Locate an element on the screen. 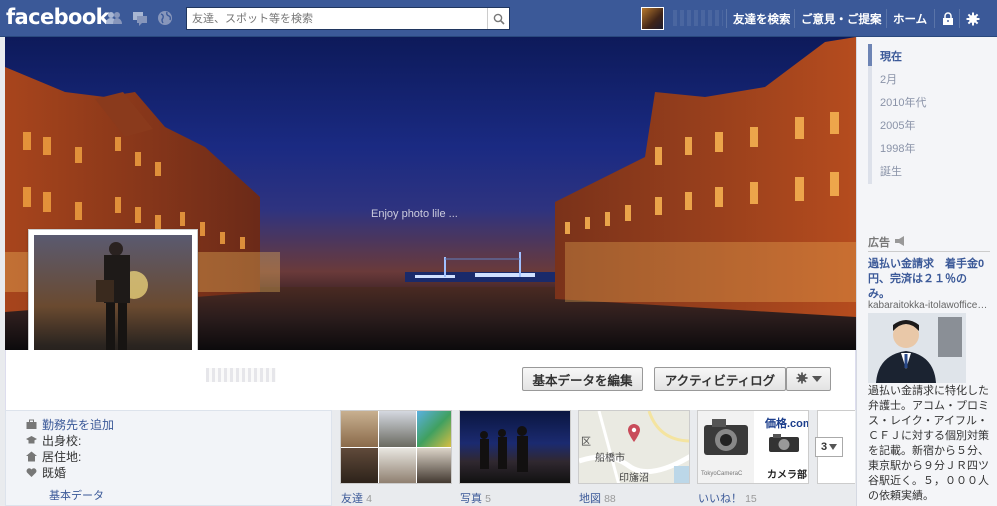 This screenshot has width=997, height=506. friends-tile is located at coordinates (396, 447).